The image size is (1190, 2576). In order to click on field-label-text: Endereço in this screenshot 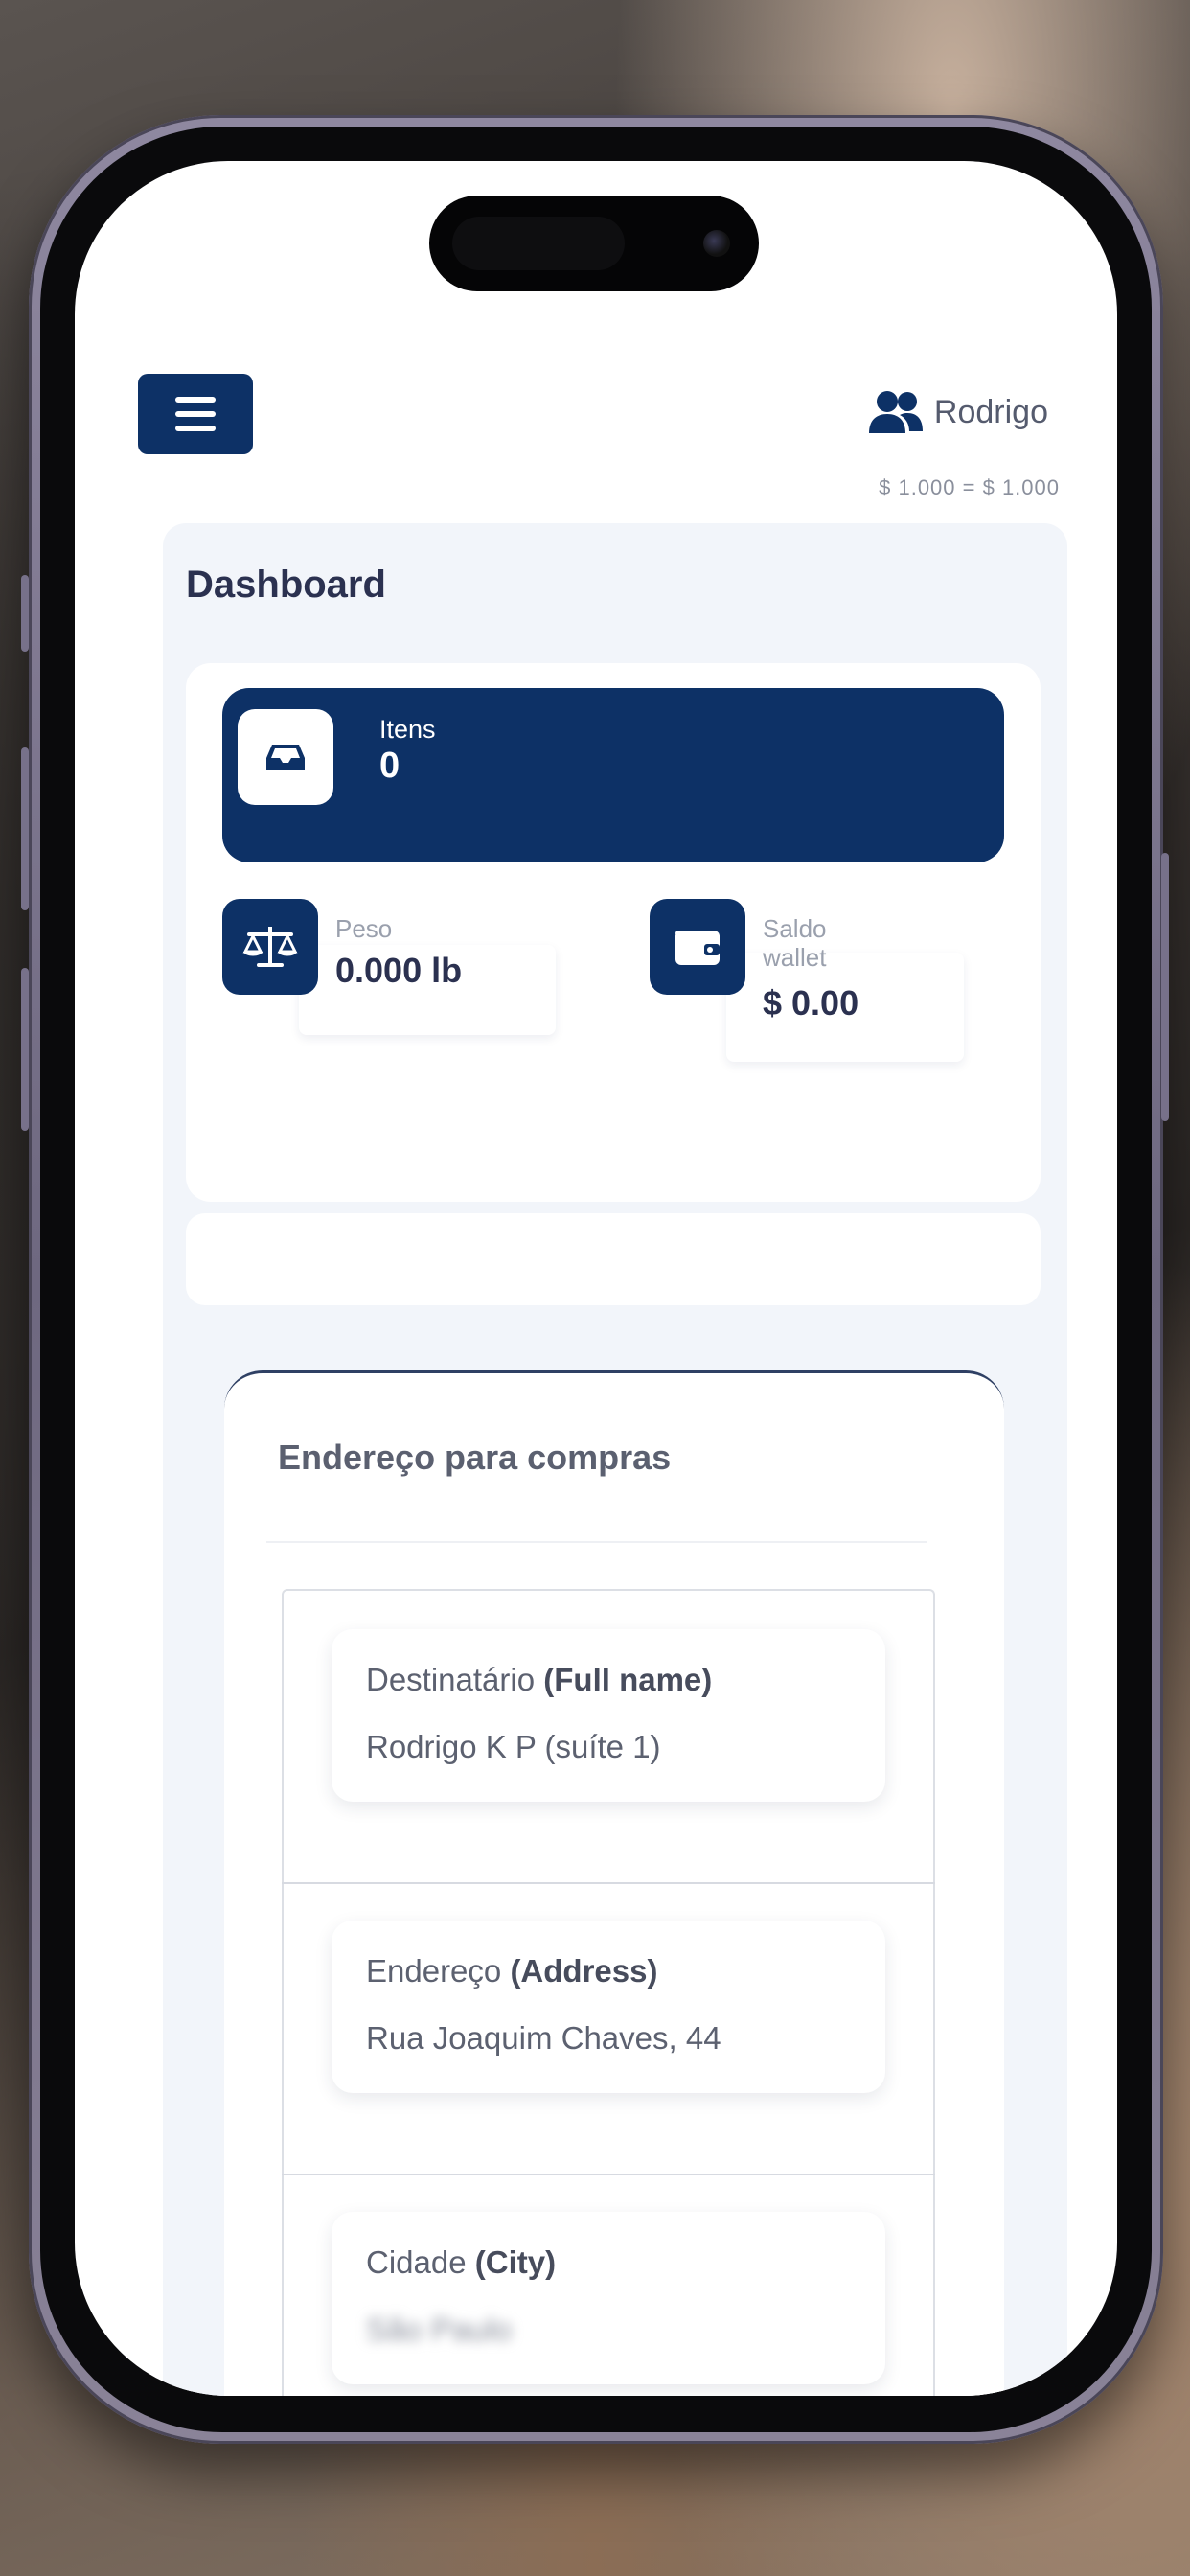, I will do `click(434, 1971)`.